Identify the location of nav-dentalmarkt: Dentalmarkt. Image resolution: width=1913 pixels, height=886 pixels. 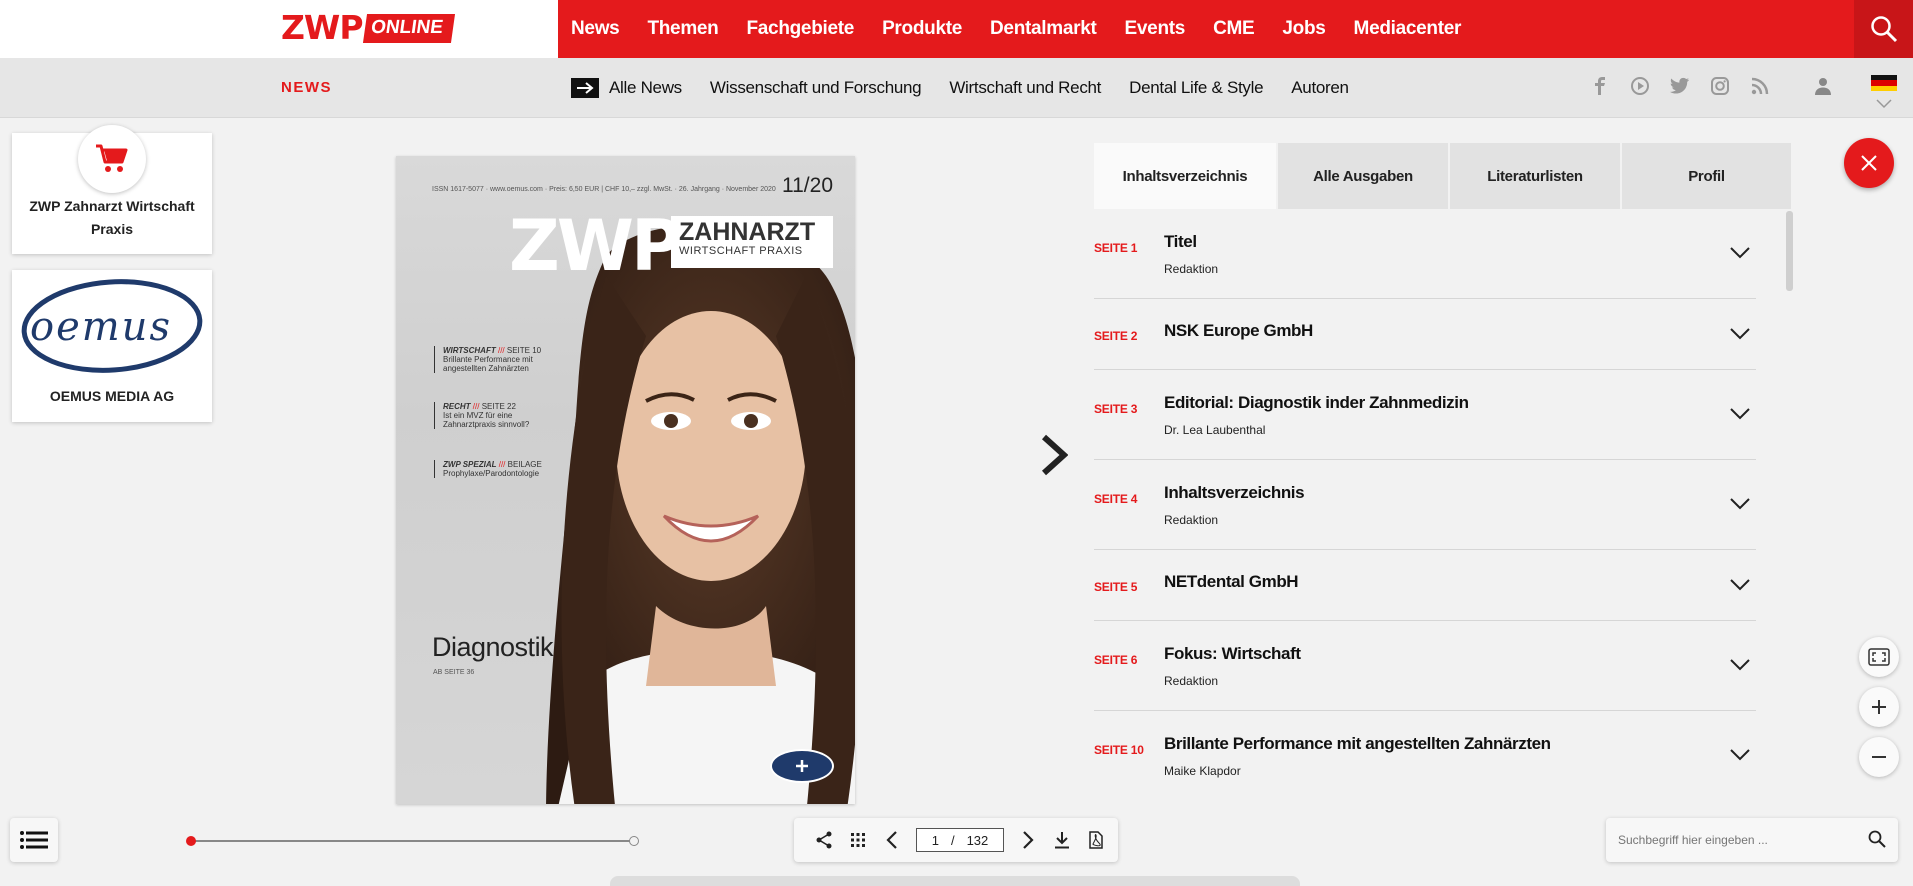
(1043, 29).